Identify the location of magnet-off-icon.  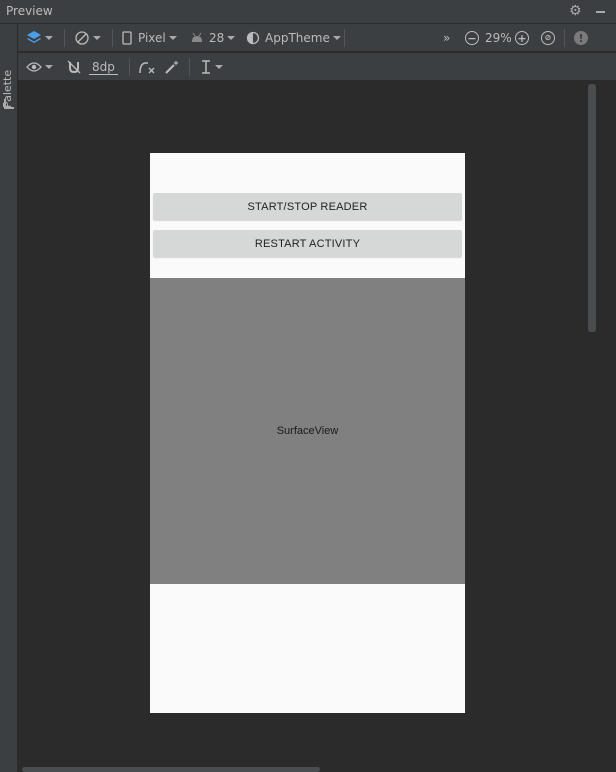
(74, 67).